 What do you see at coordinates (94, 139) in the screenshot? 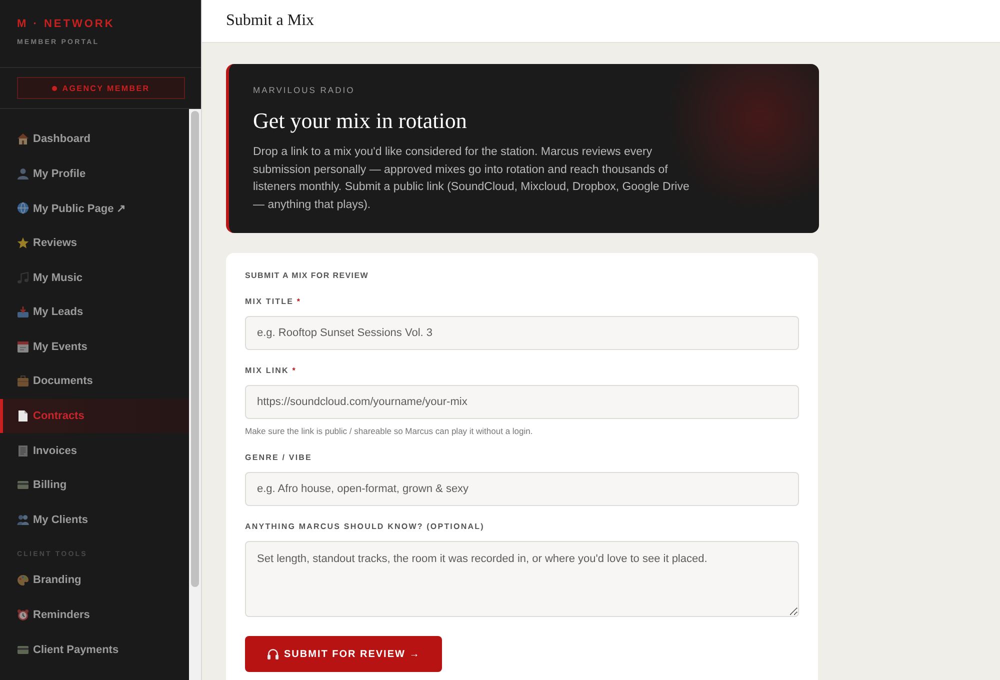
I see `nav-item: Dashboard` at bounding box center [94, 139].